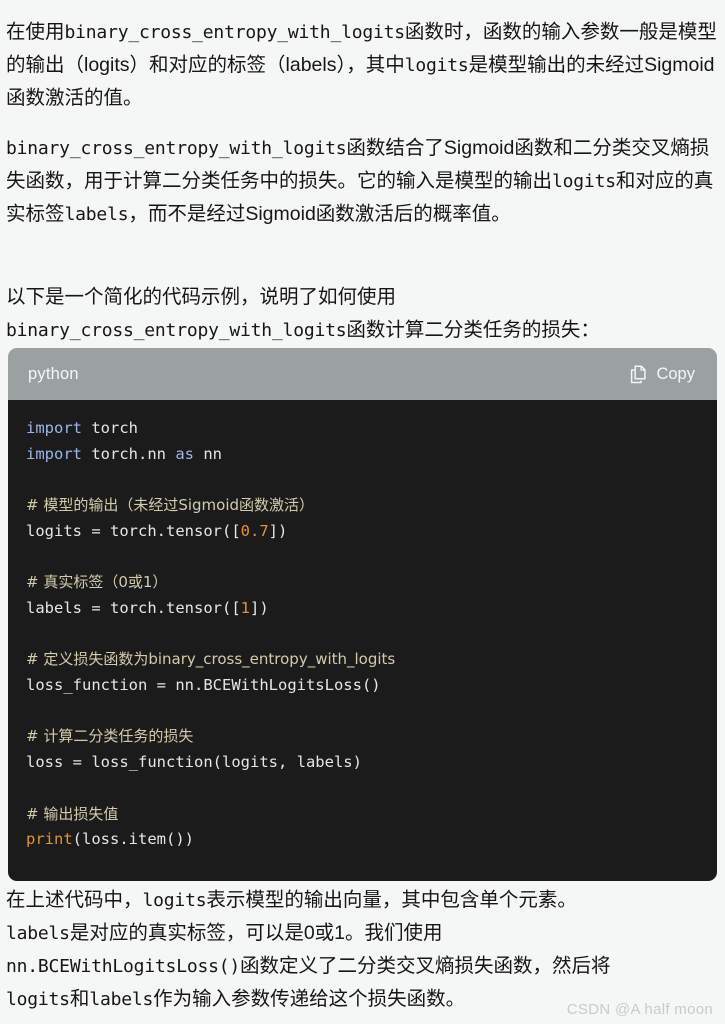 The image size is (725, 1024). Describe the element at coordinates (53, 373) in the screenshot. I see `code-language-label: python` at that location.